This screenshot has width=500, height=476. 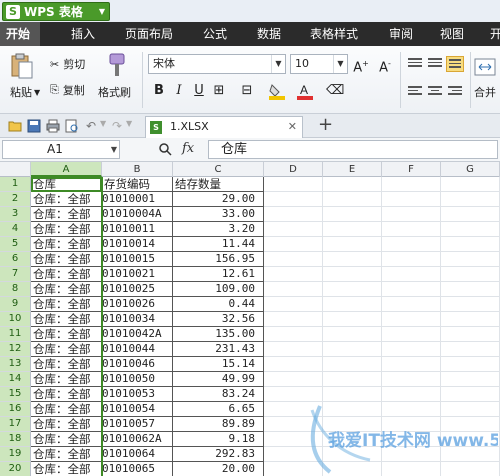 I want to click on column-header-c: C, so click(x=218, y=169).